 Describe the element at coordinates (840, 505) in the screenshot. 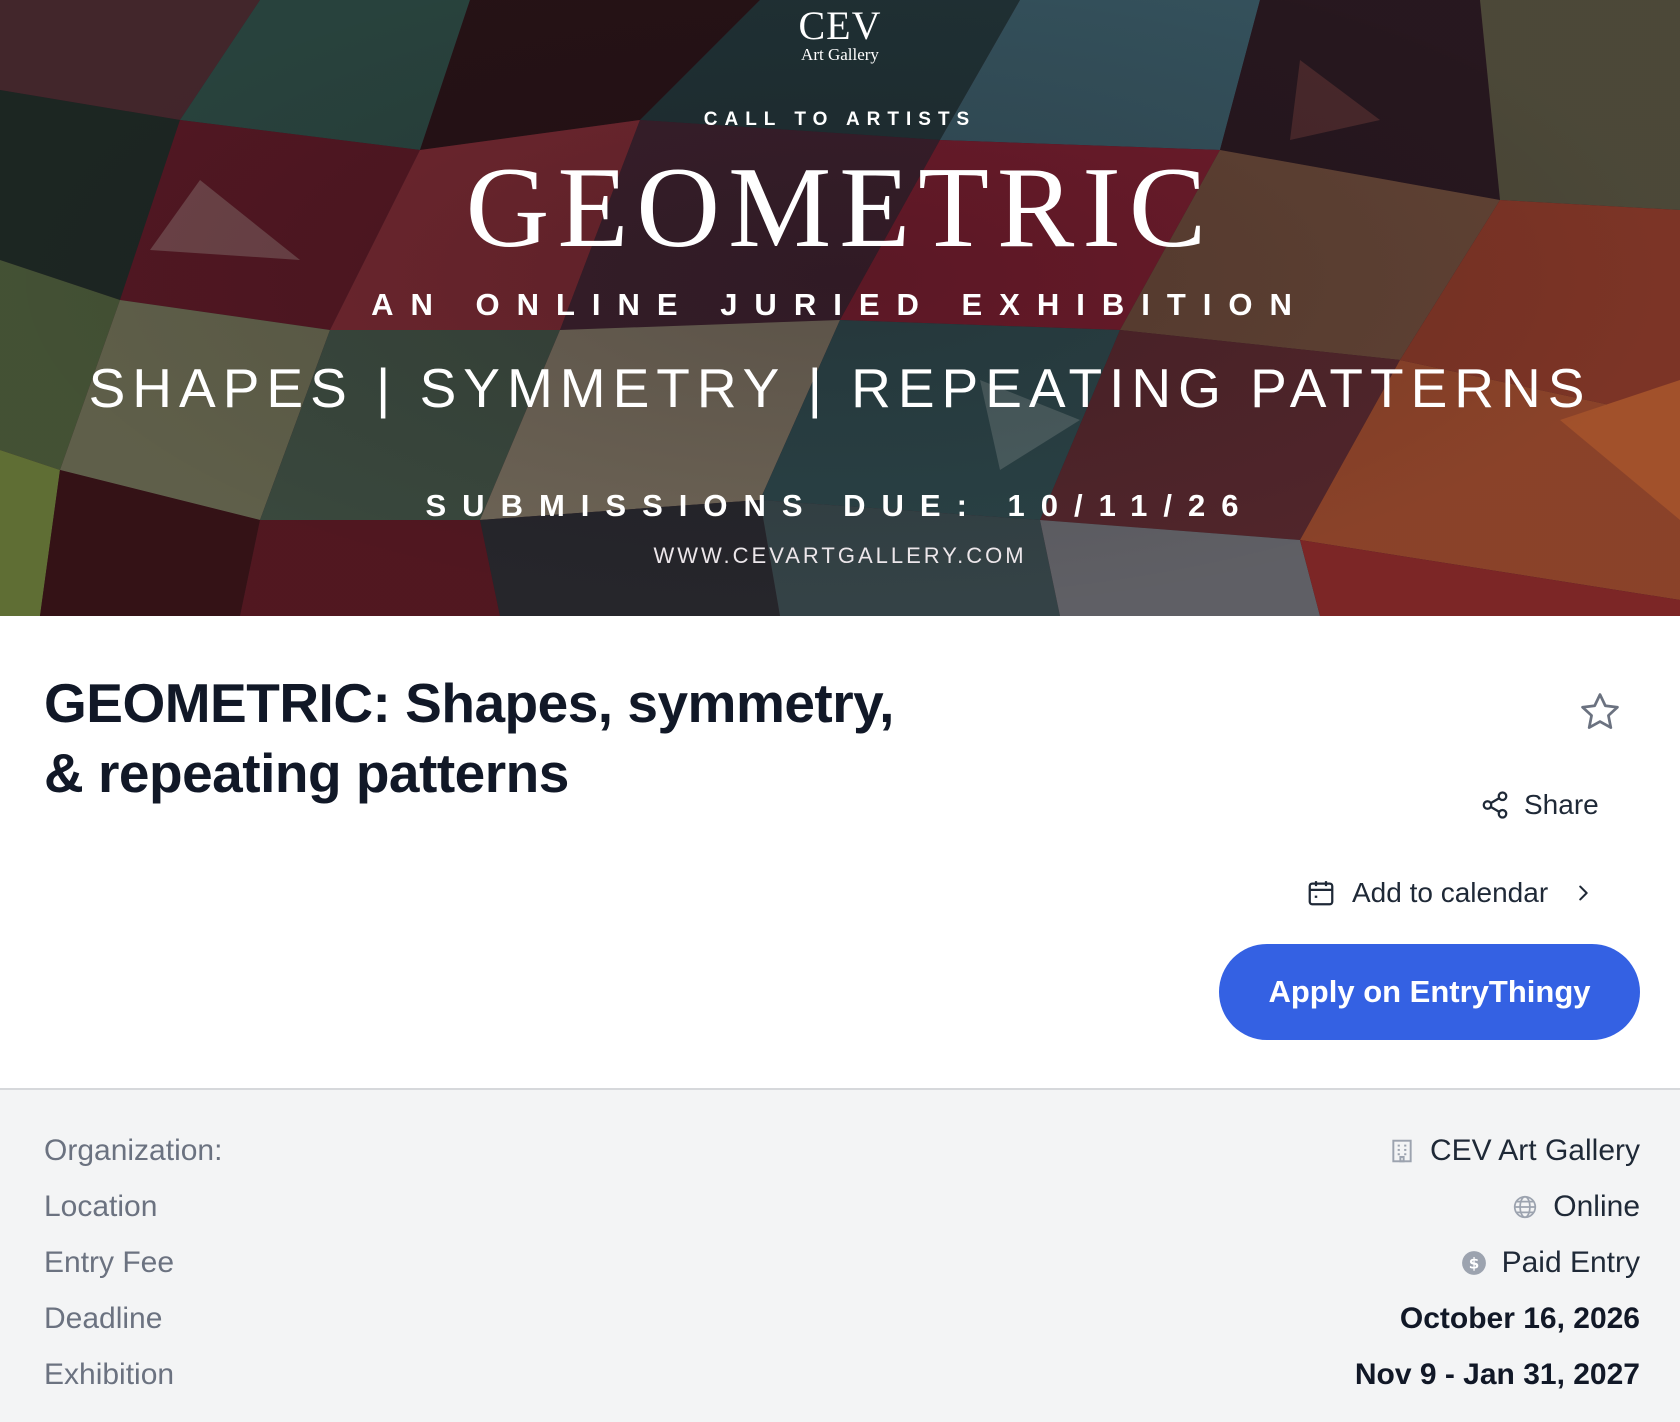

I see `banner-submissions-due: SUBMISSIONS DUE: 10/11/26` at that location.